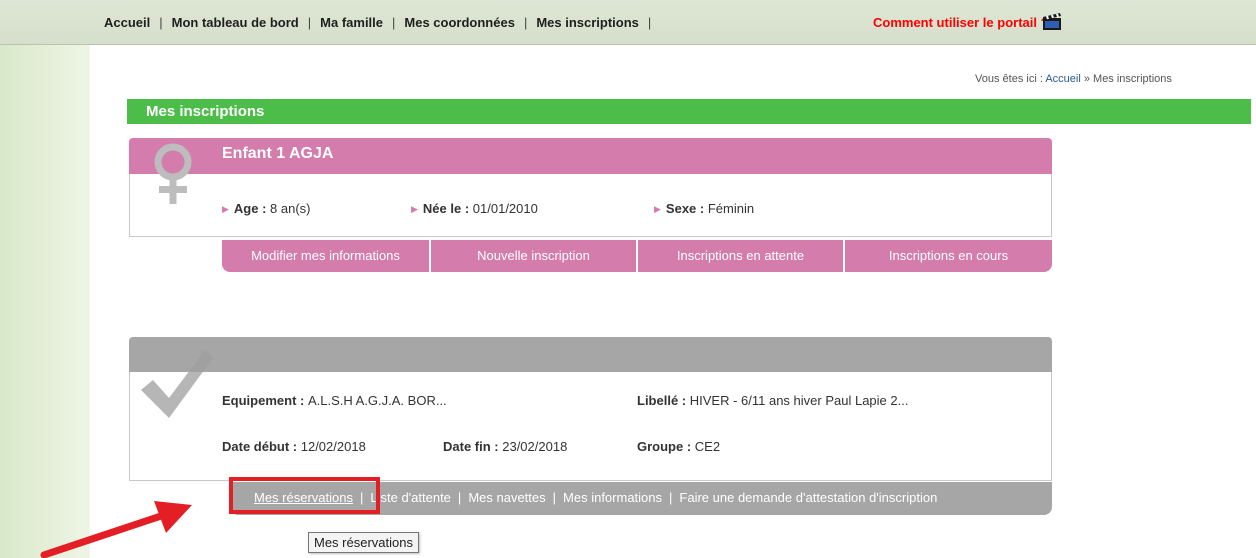 The width and height of the screenshot is (1256, 558). I want to click on annotation-highlight-box, so click(304, 495).